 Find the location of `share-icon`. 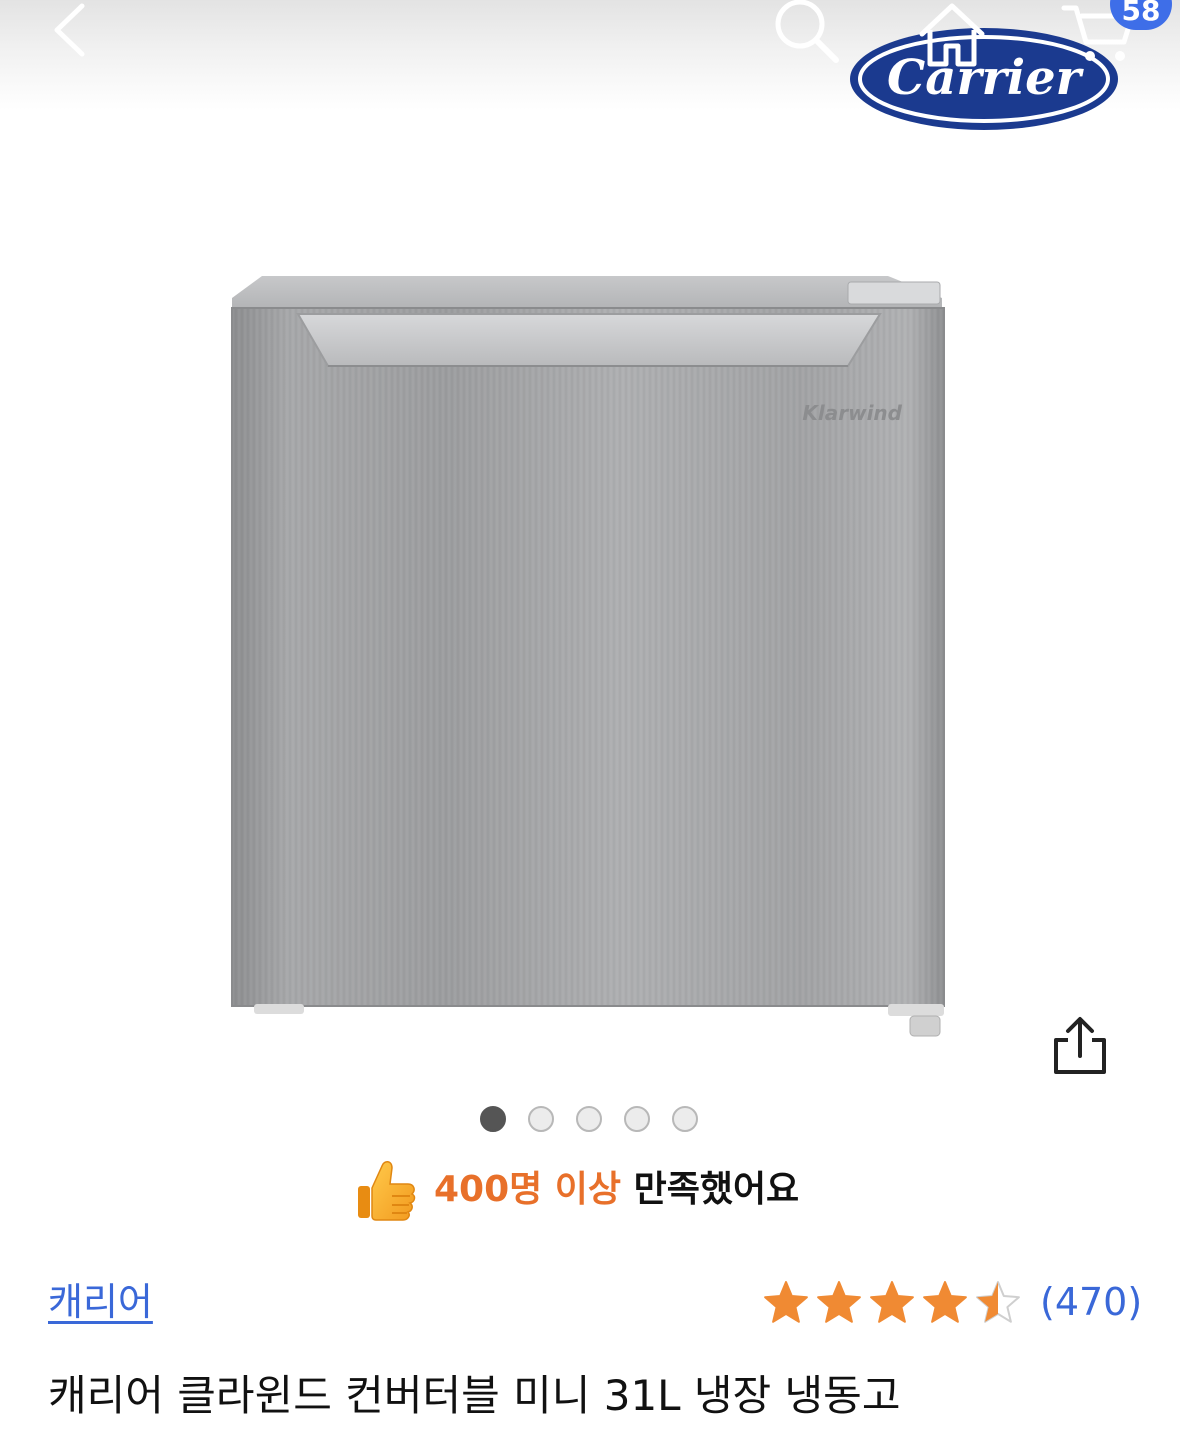

share-icon is located at coordinates (1080, 1045).